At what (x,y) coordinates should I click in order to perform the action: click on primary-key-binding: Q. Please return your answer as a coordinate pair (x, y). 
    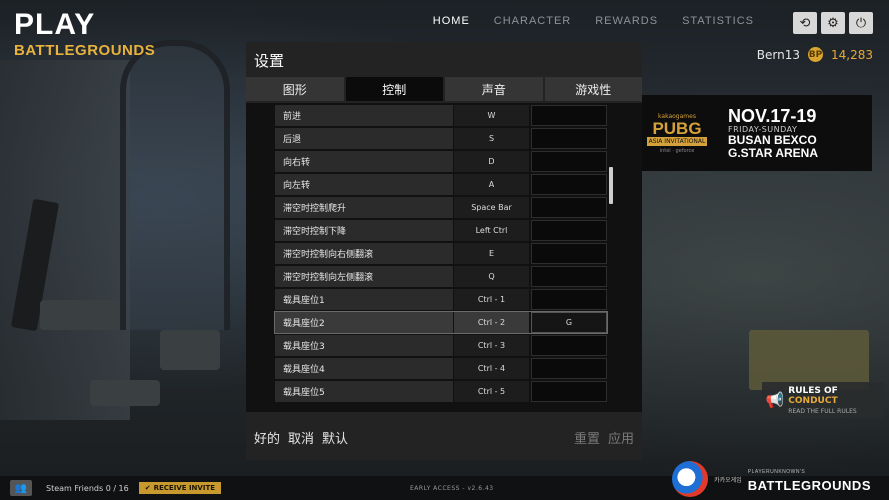
    Looking at the image, I should click on (491, 276).